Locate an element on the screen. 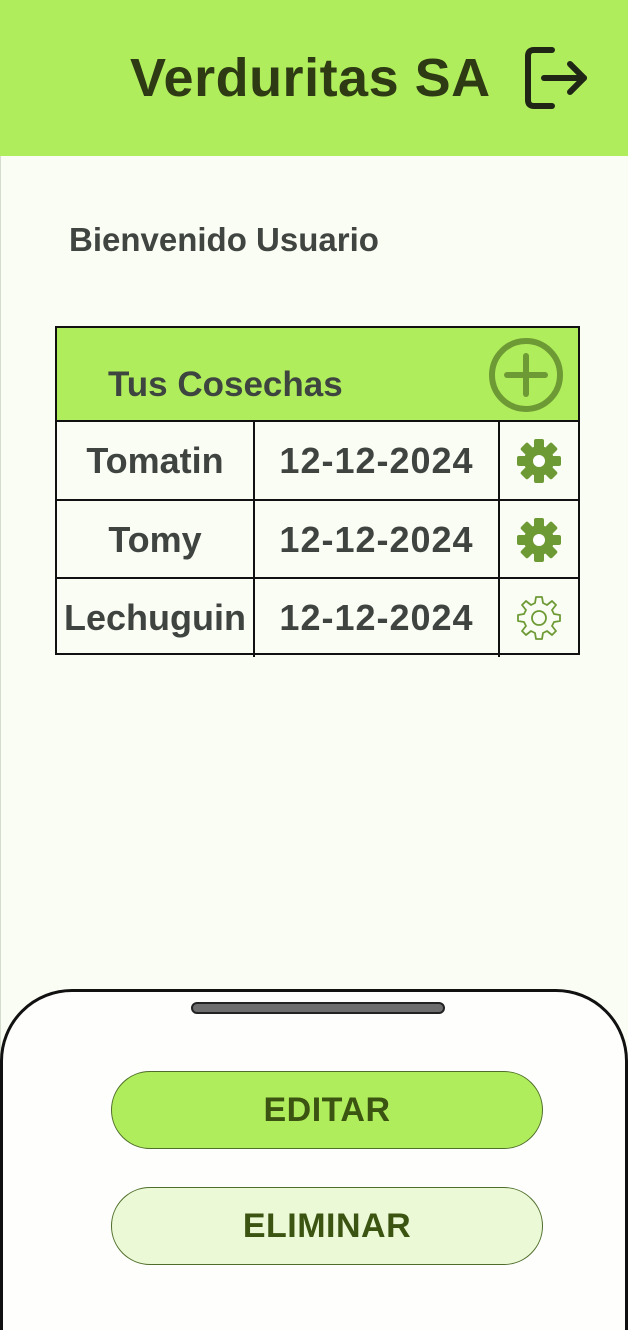  app-title: Verduritas SA is located at coordinates (310, 78).